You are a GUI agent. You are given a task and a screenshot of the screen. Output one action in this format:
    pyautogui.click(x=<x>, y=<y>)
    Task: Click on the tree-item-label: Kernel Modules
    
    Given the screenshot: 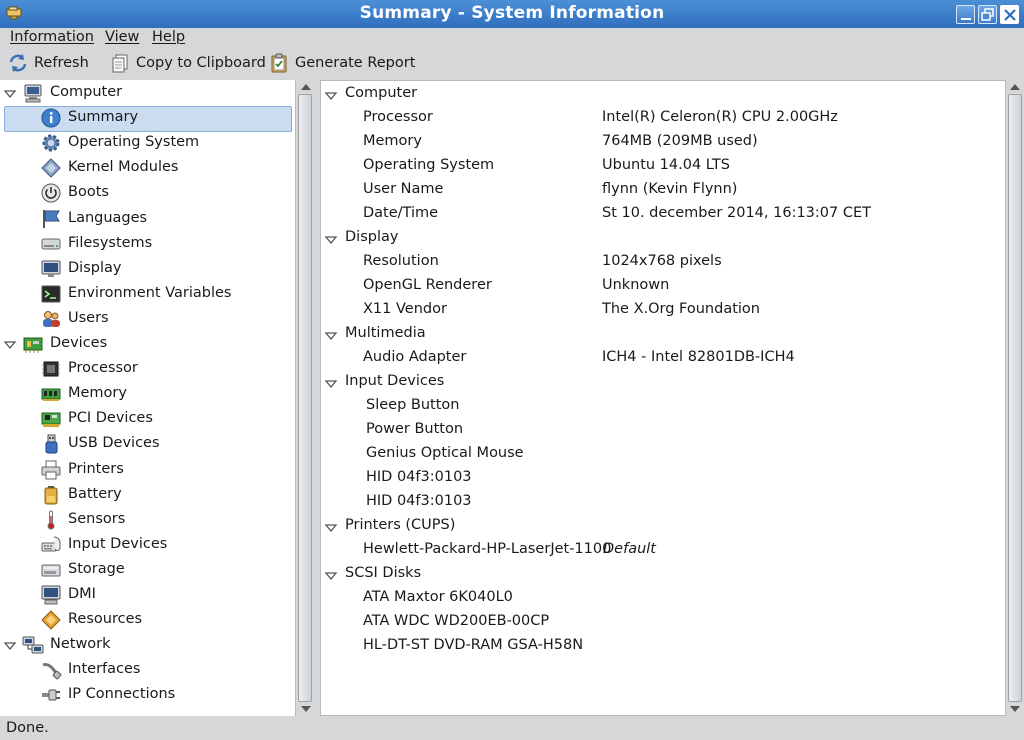 What is the action you would take?
    pyautogui.click(x=123, y=167)
    